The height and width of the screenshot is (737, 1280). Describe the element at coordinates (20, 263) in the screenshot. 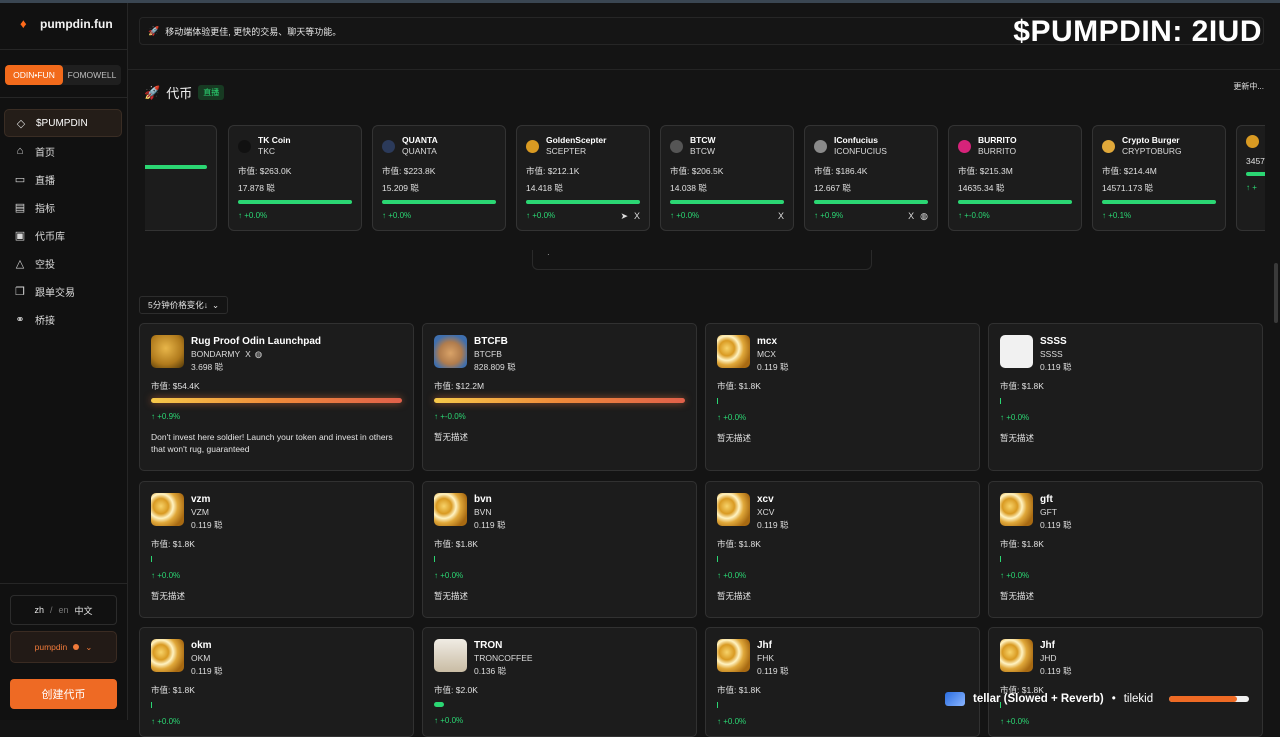

I see `airdrop-icon: △` at that location.